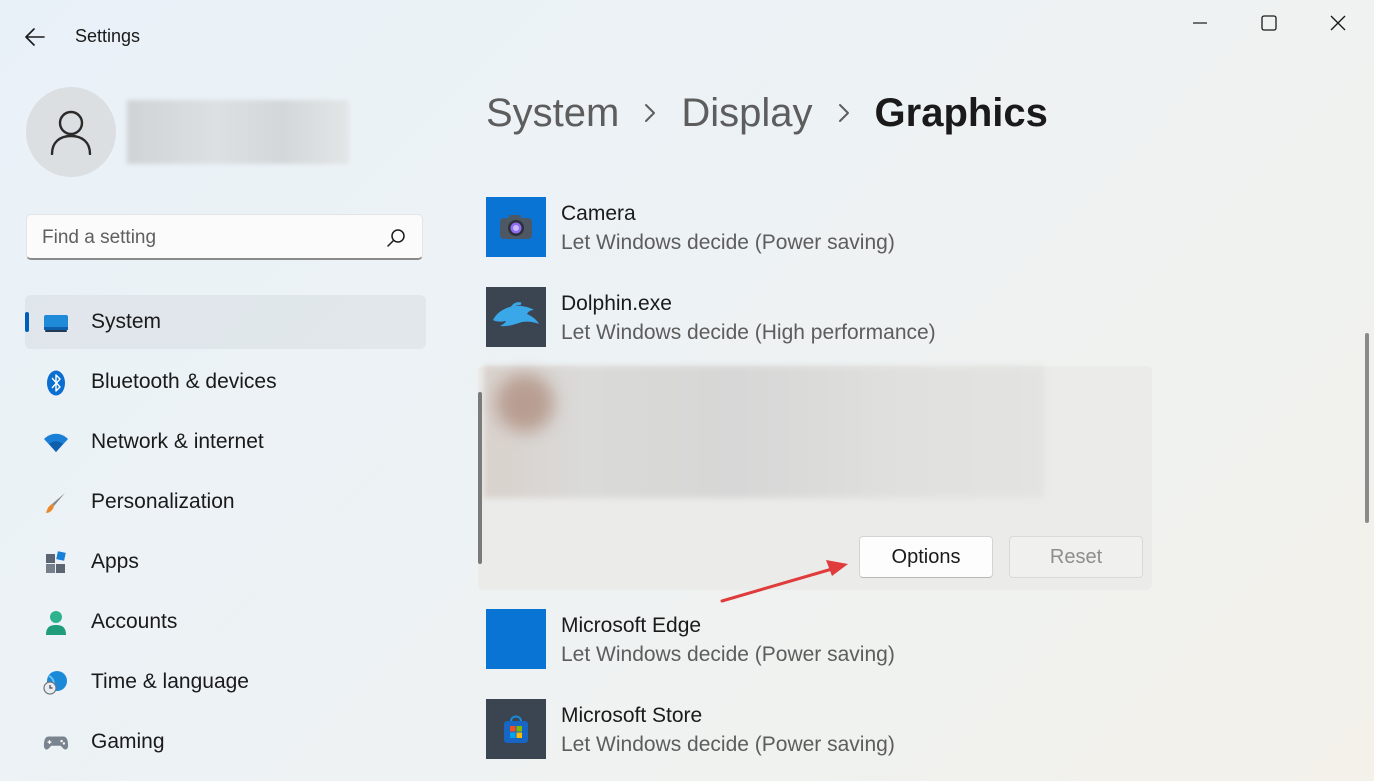 This screenshot has height=781, width=1374. I want to click on options-button: Options, so click(926, 557).